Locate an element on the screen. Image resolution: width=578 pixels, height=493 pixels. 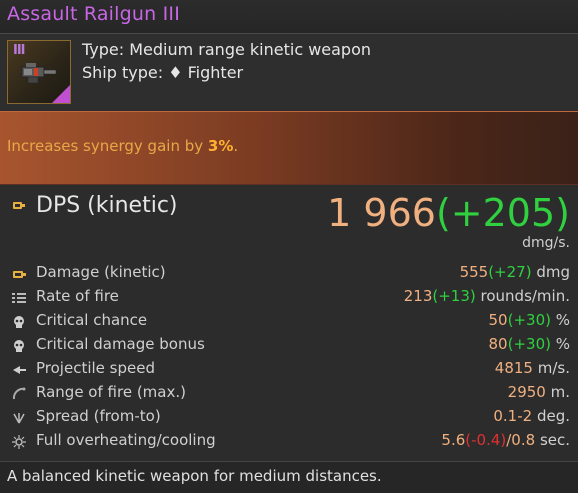
rate-of-fire-icon is located at coordinates (19, 297).